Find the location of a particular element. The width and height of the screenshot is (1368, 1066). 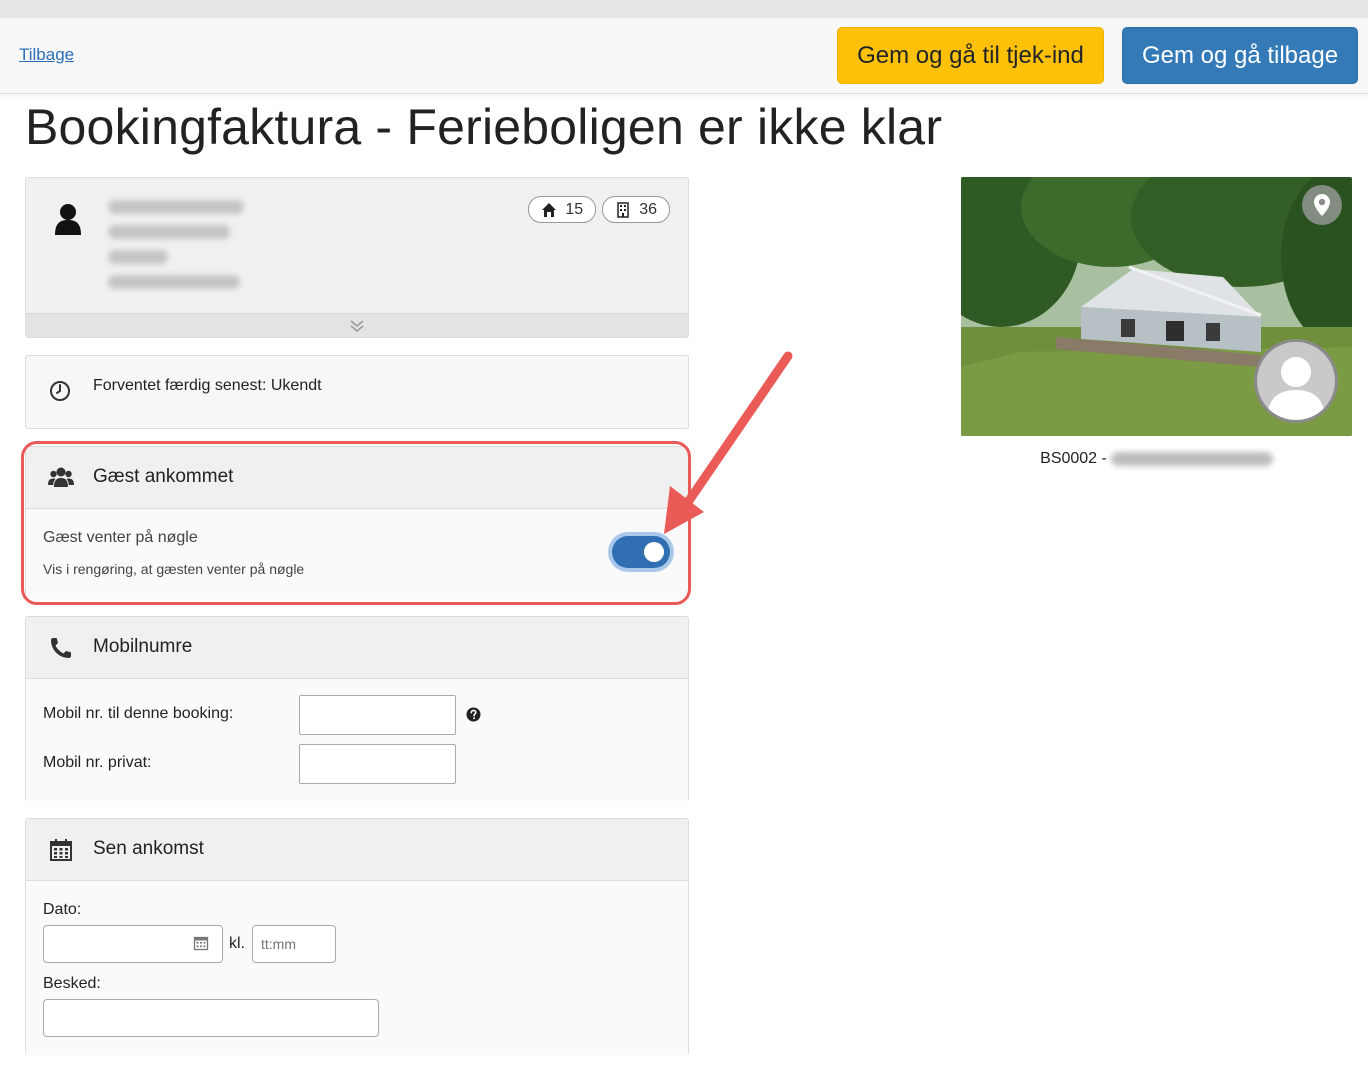

map-pin-button is located at coordinates (1322, 205).